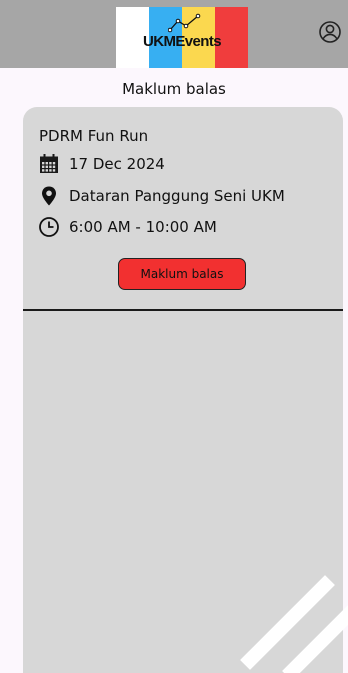 The height and width of the screenshot is (673, 348). I want to click on feedback-button: Maklum balas, so click(182, 274).